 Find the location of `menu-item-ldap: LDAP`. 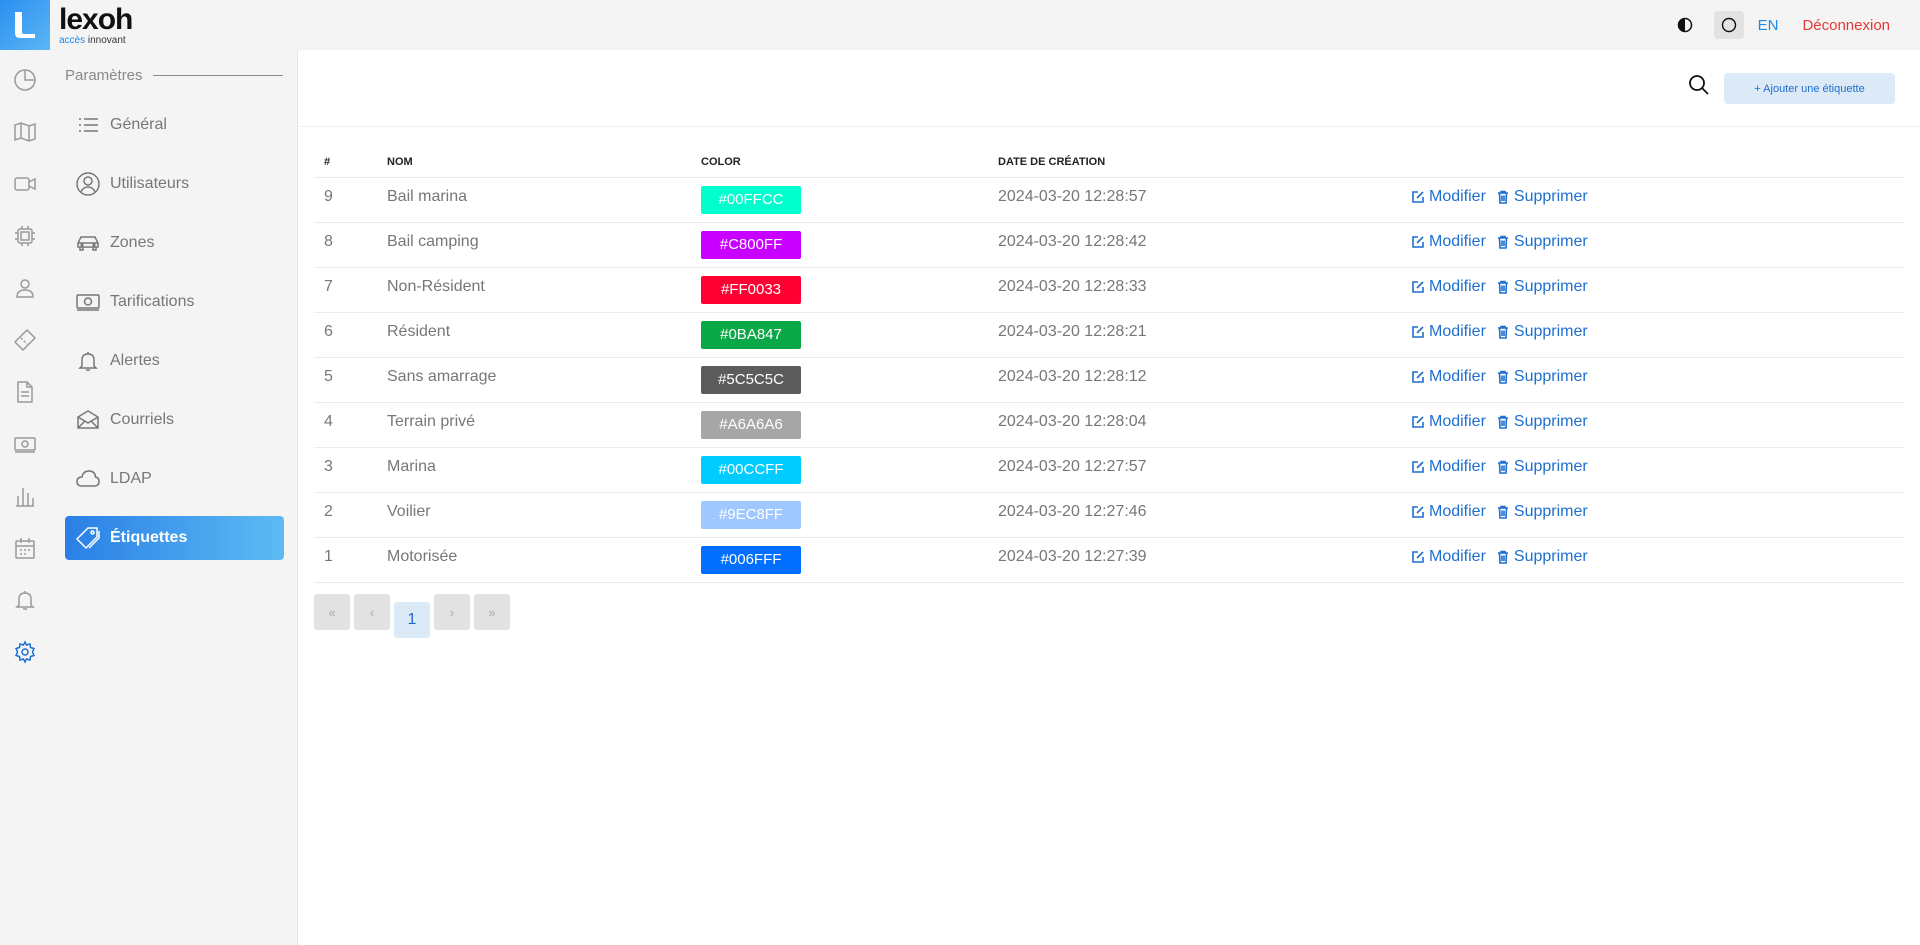

menu-item-ldap: LDAP is located at coordinates (174, 479).